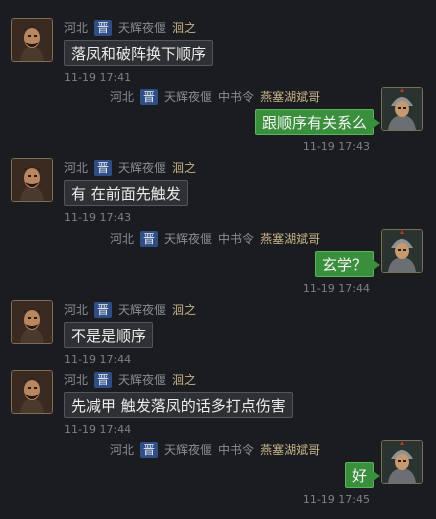 The image size is (436, 519). Describe the element at coordinates (317, 122) in the screenshot. I see `message-bubble: 跟顺序有关系么` at that location.